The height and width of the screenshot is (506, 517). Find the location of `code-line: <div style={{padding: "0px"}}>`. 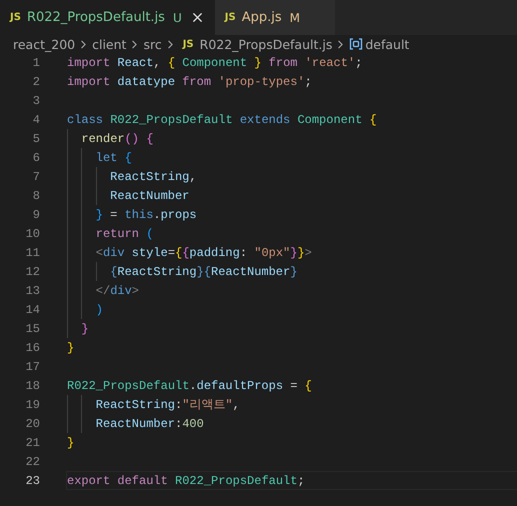

code-line: <div style={{padding: "0px"}}> is located at coordinates (204, 253).